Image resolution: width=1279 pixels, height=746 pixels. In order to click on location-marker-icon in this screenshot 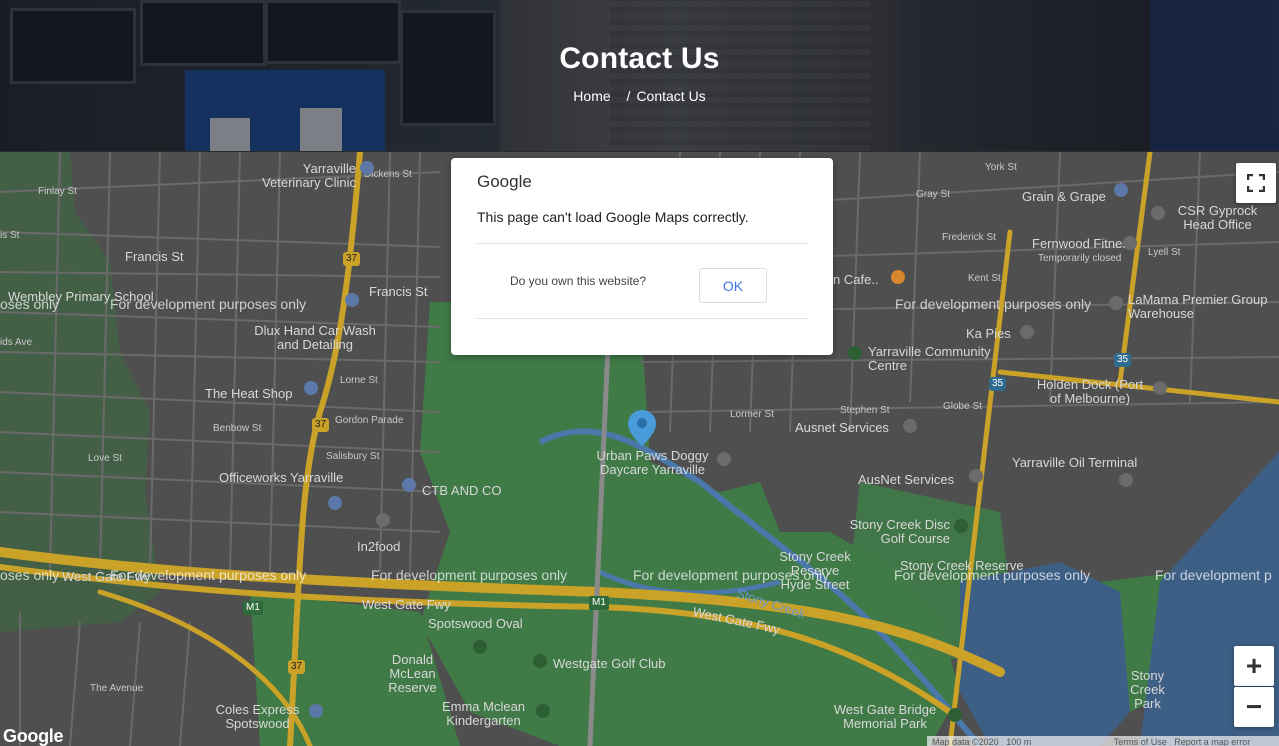, I will do `click(642, 428)`.